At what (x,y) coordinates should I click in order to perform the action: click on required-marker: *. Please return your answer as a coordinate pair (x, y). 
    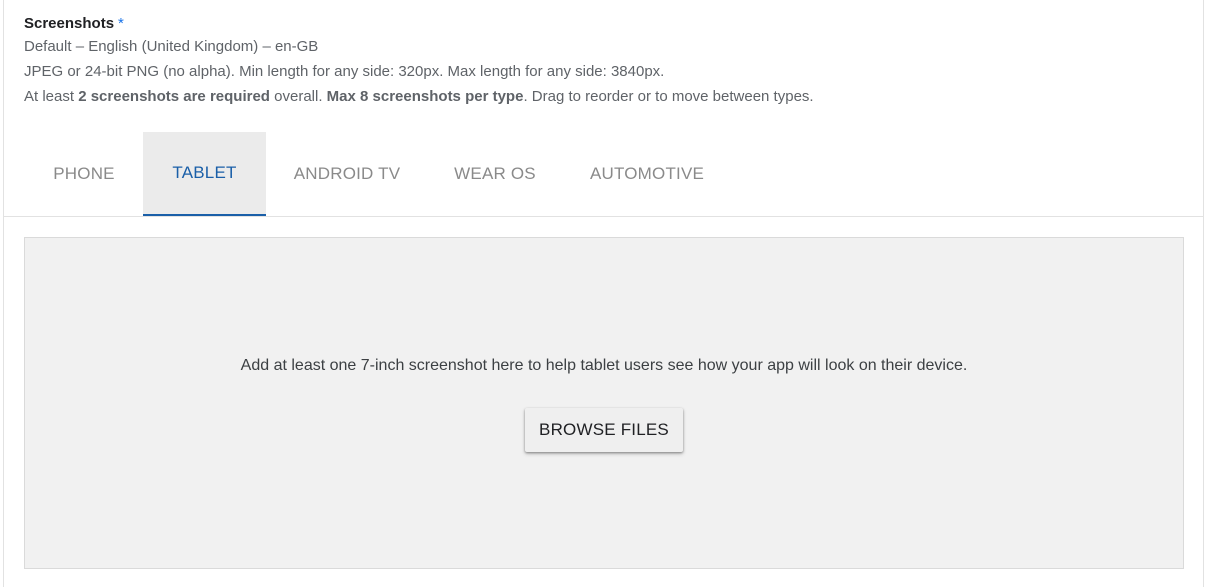
    Looking at the image, I should click on (121, 23).